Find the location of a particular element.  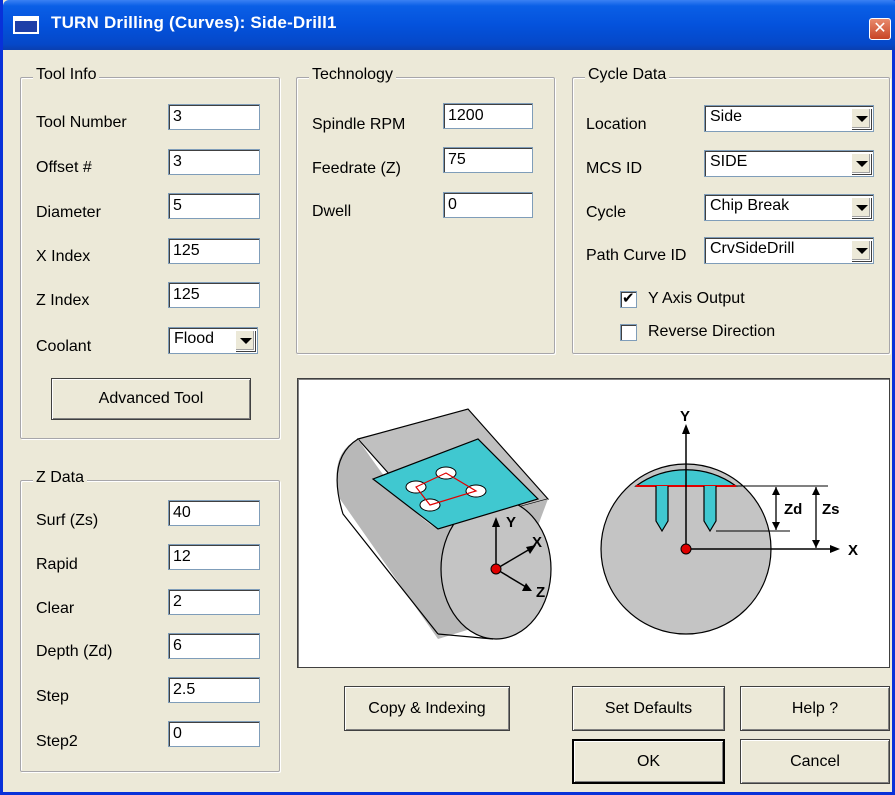

ok-button-label: OK is located at coordinates (648, 761).